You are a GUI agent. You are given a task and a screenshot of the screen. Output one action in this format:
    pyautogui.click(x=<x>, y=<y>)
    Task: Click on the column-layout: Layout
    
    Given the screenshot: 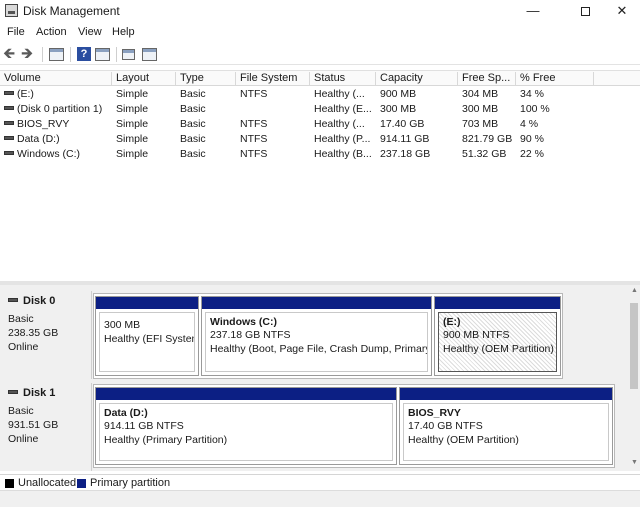 What is the action you would take?
    pyautogui.click(x=144, y=79)
    